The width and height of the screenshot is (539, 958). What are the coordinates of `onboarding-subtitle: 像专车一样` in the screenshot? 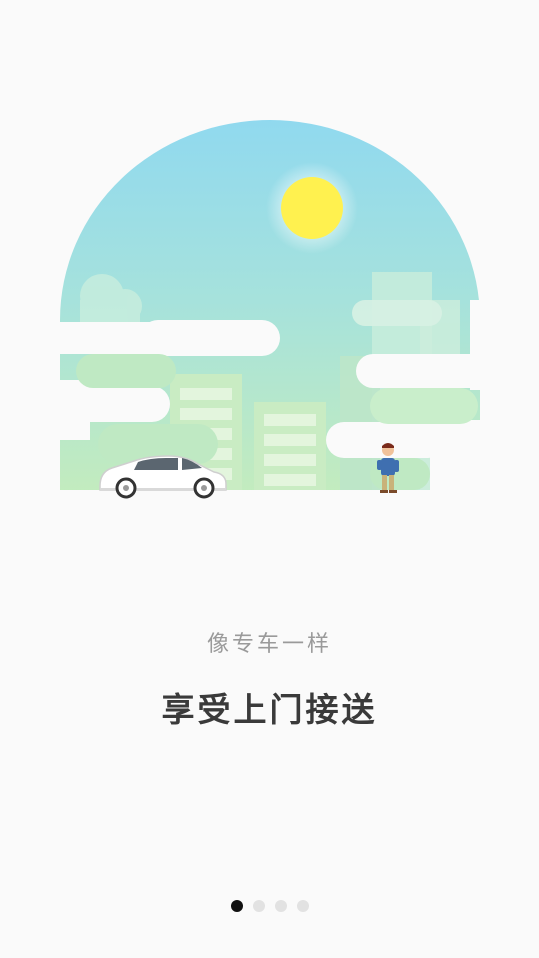 It's located at (269, 644).